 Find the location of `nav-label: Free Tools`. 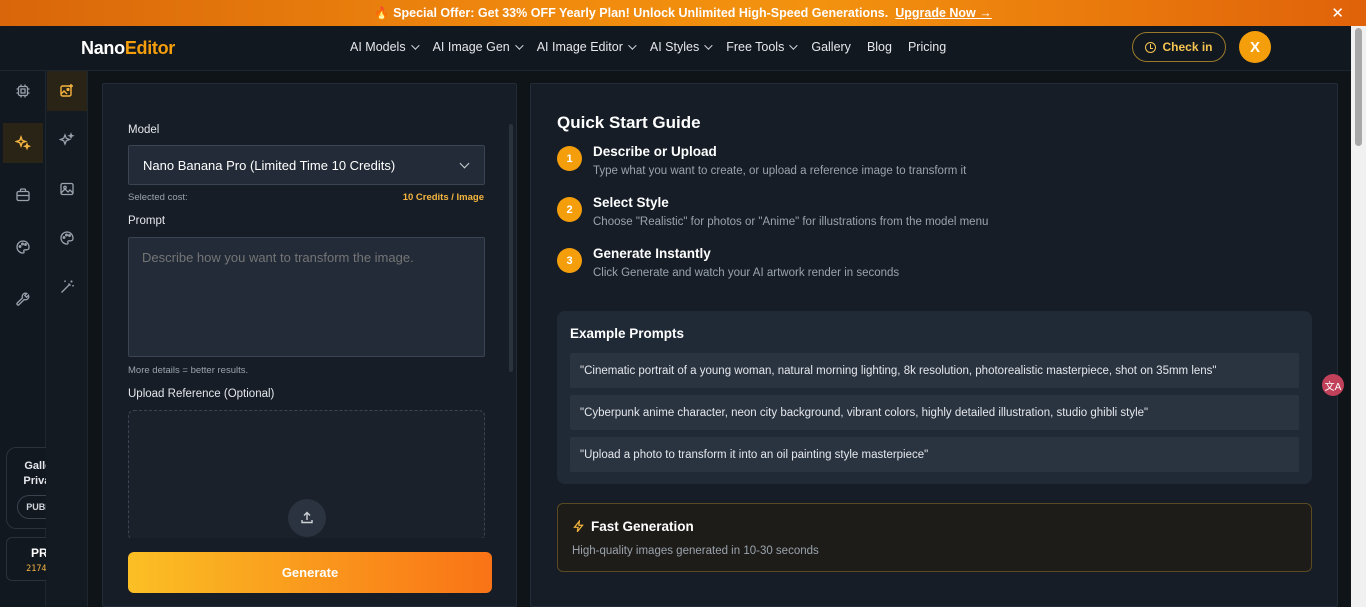

nav-label: Free Tools is located at coordinates (755, 47).